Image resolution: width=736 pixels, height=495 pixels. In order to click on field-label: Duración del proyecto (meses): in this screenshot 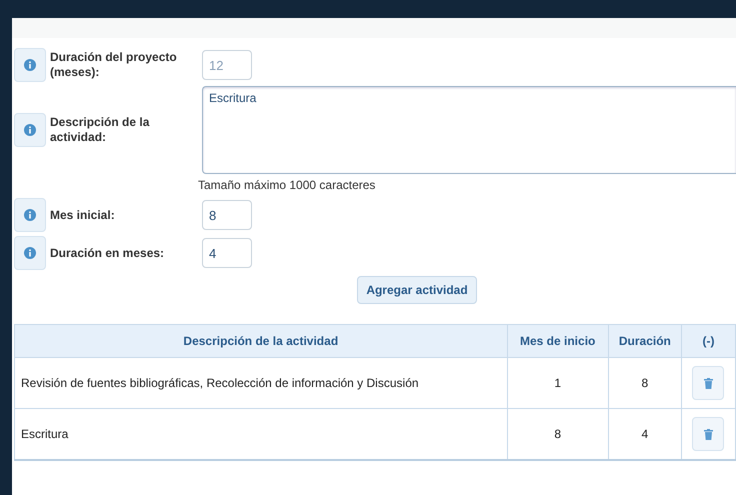, I will do `click(114, 65)`.